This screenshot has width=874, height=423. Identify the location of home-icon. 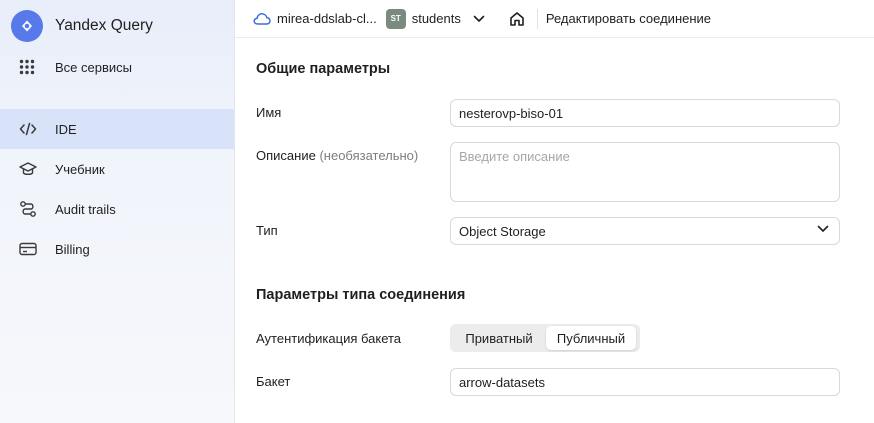
(517, 19).